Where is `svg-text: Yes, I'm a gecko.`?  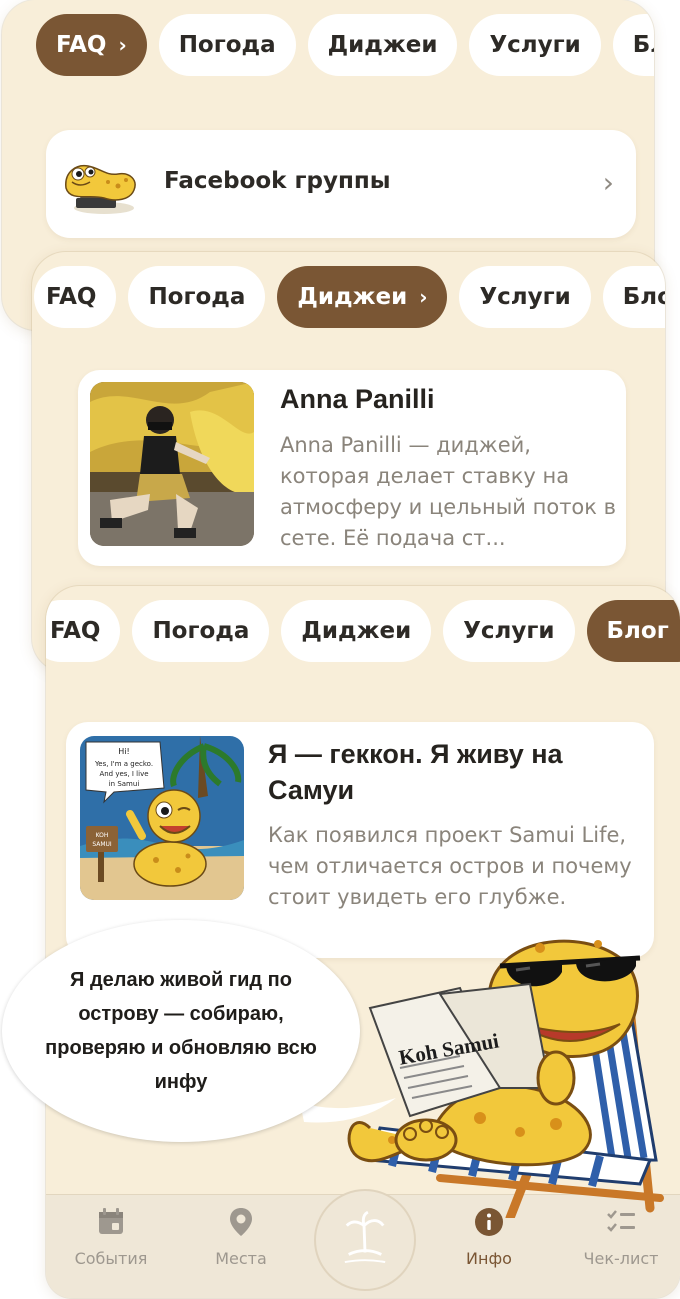 svg-text: Yes, I'm a gecko. is located at coordinates (123, 764).